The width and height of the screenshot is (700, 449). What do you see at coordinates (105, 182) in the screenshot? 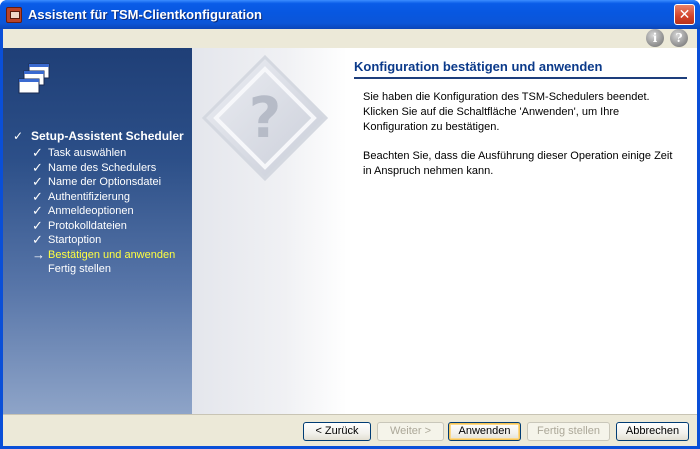
I see `step-label: Name der Optionsdatei` at bounding box center [105, 182].